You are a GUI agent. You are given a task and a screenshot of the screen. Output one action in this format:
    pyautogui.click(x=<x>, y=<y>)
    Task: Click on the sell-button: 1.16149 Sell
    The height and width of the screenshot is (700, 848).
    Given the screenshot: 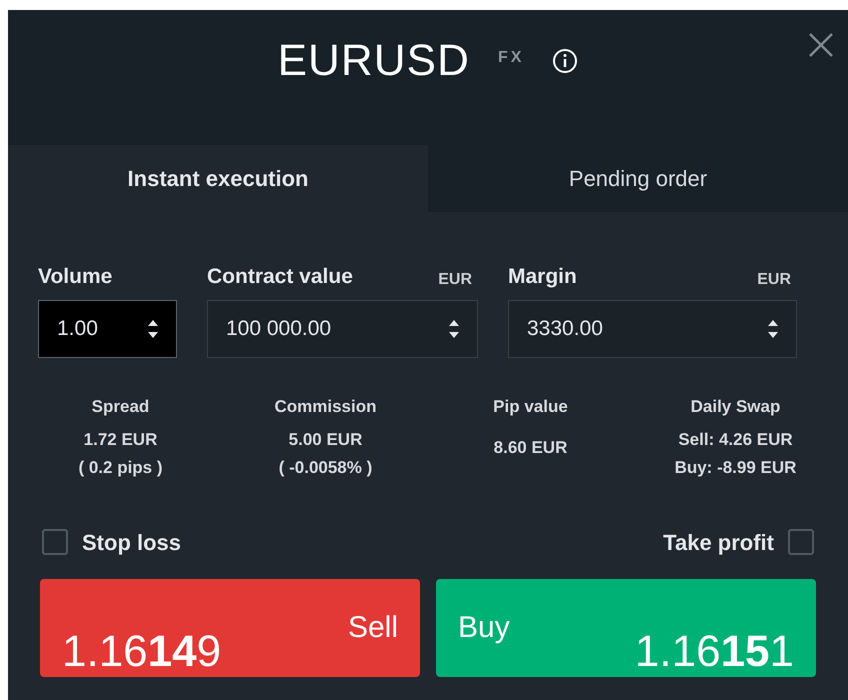 What is the action you would take?
    pyautogui.click(x=230, y=627)
    